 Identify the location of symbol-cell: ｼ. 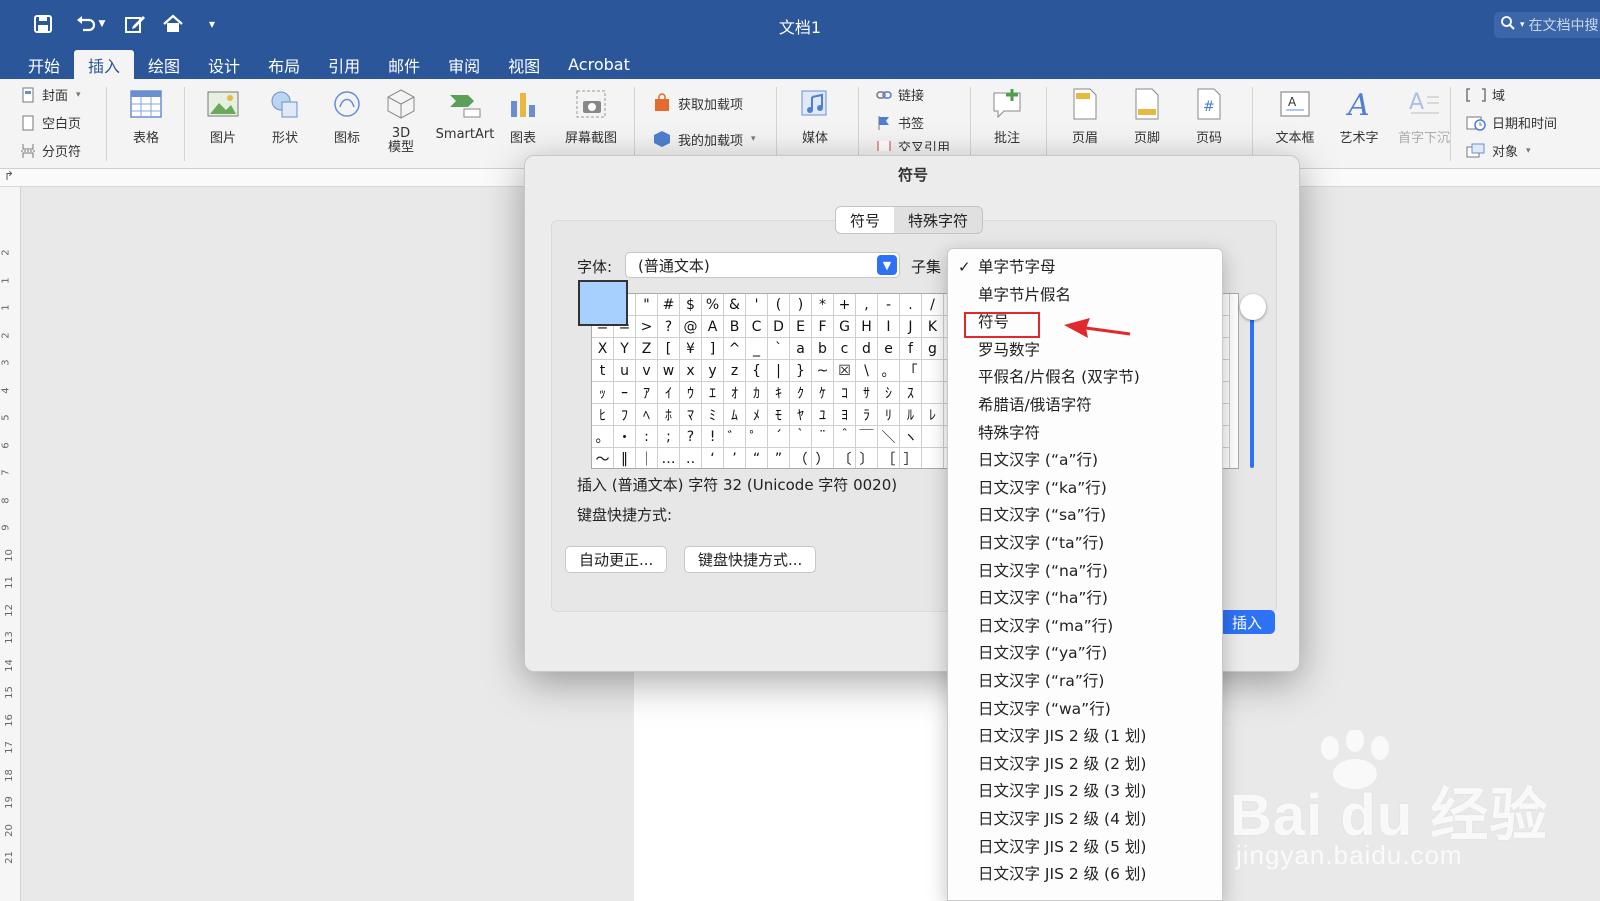
(889, 393).